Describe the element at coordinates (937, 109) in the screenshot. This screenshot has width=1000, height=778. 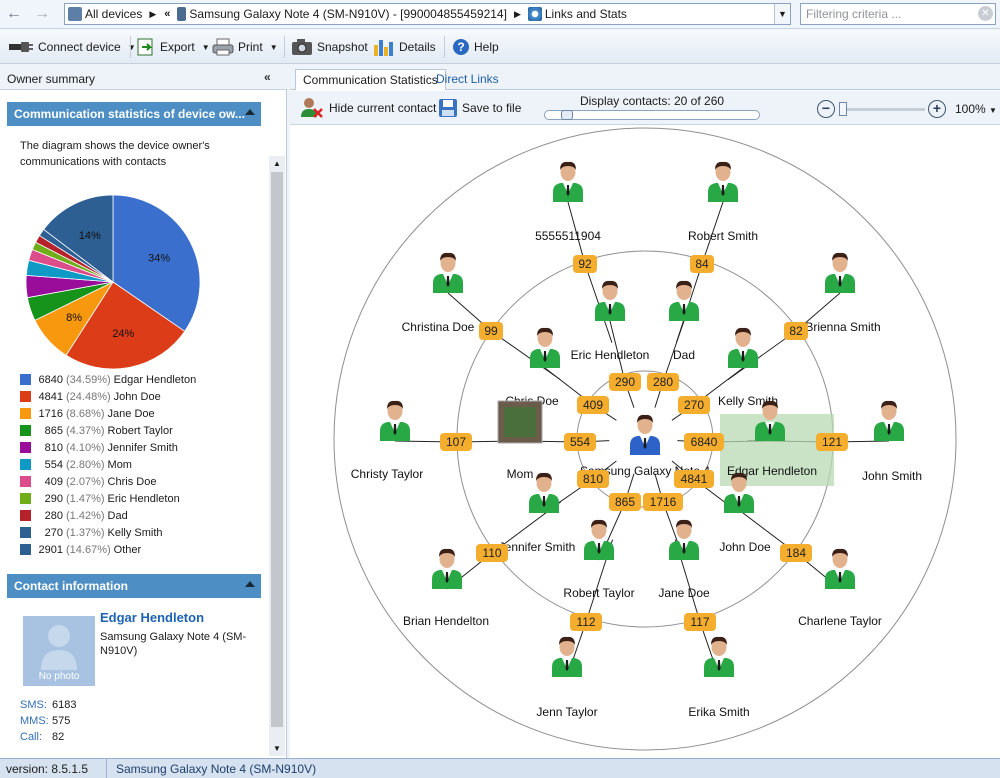
I see `zoom-in-button: +` at that location.